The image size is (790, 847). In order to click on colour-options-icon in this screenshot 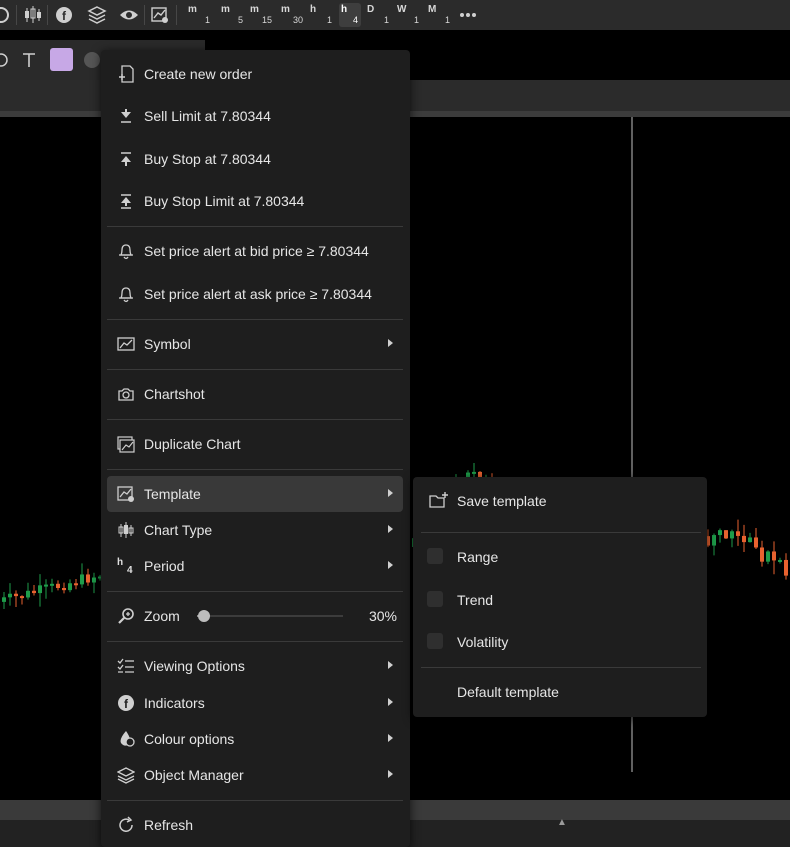, I will do `click(126, 739)`.